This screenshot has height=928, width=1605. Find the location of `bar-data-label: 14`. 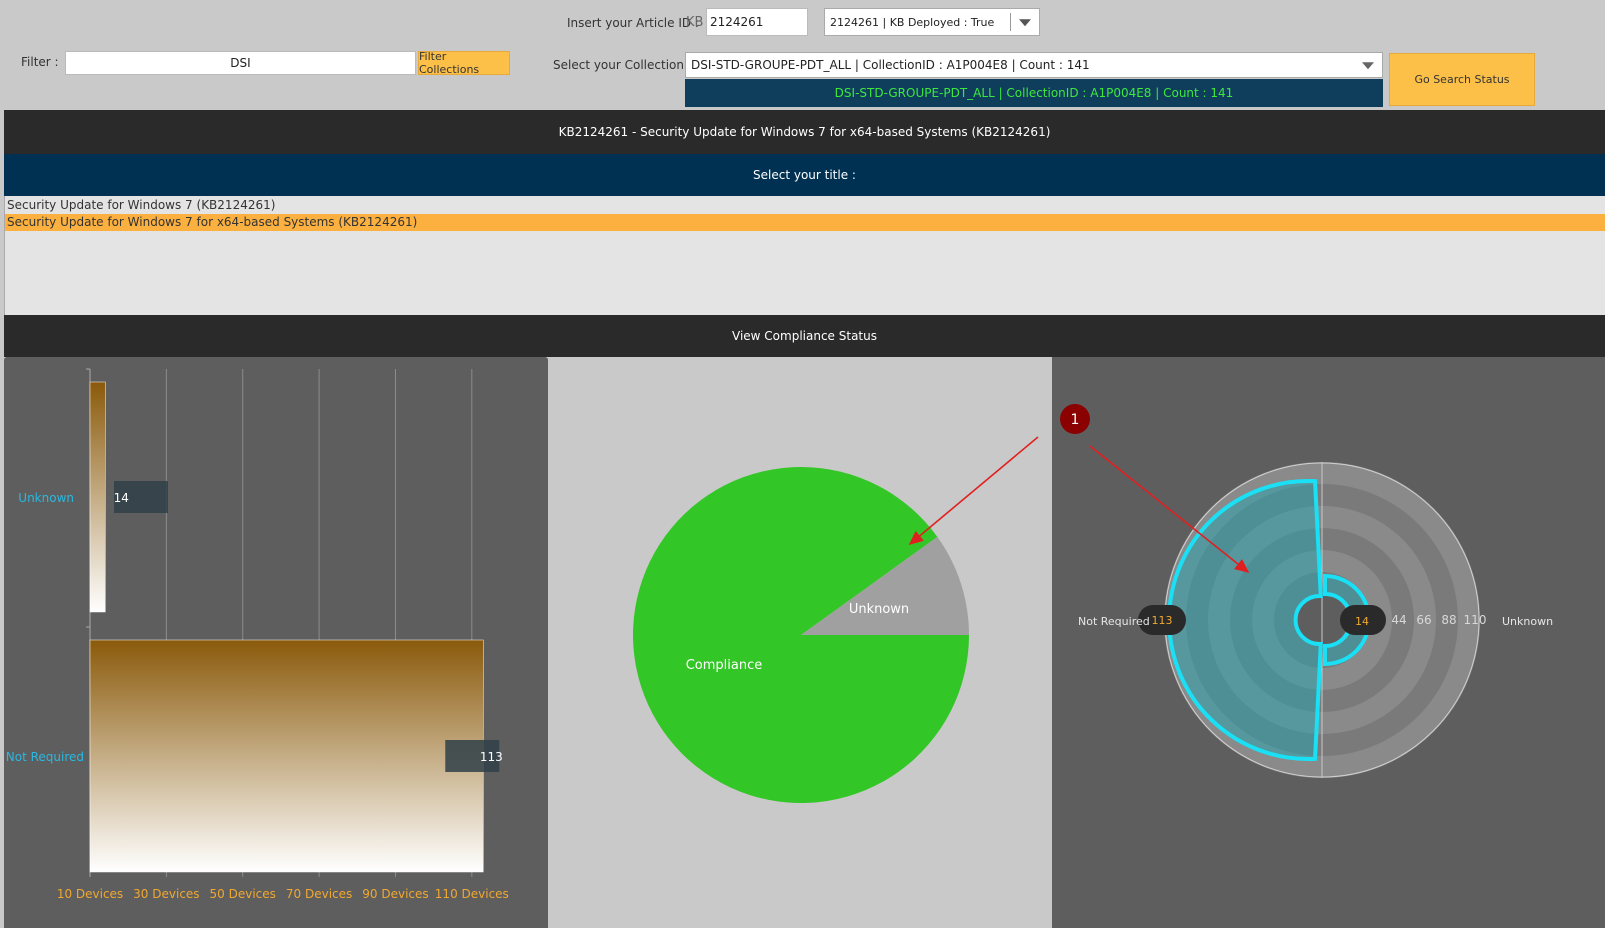

bar-data-label: 14 is located at coordinates (121, 498).